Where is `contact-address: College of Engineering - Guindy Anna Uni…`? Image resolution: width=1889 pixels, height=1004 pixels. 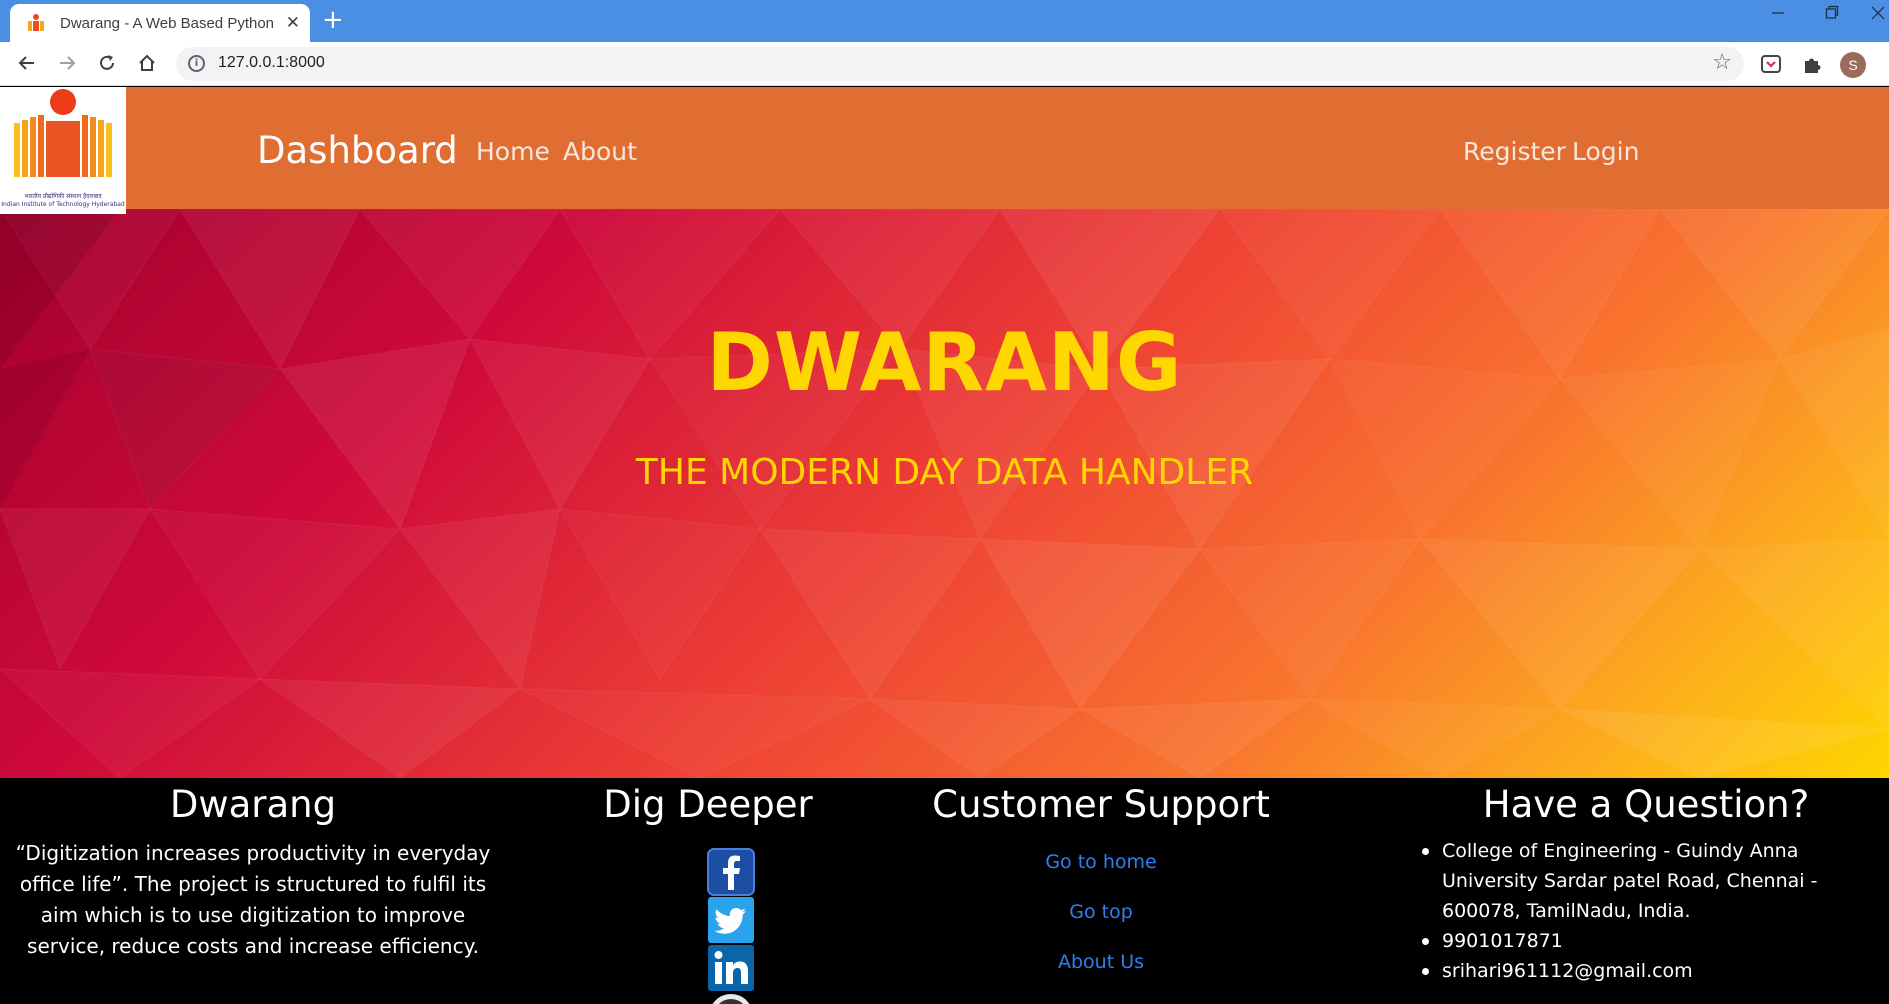
contact-address: College of Engineering - Guindy Anna Uni… is located at coordinates (1651, 881).